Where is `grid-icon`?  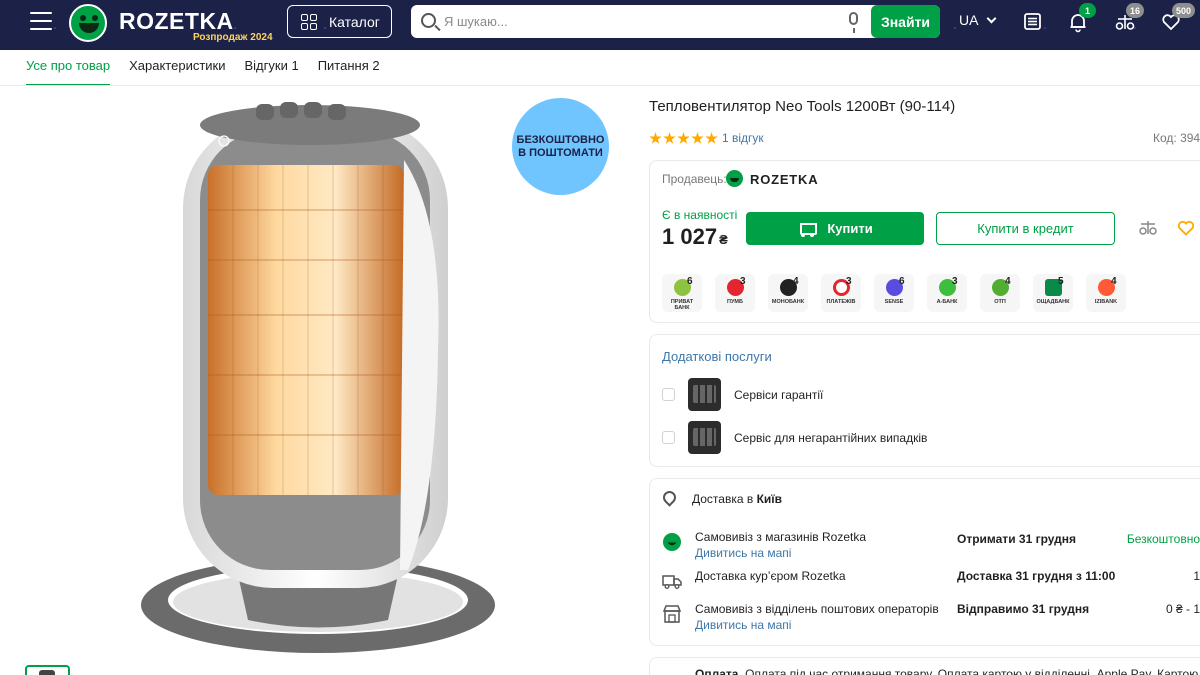
grid-icon is located at coordinates (309, 21).